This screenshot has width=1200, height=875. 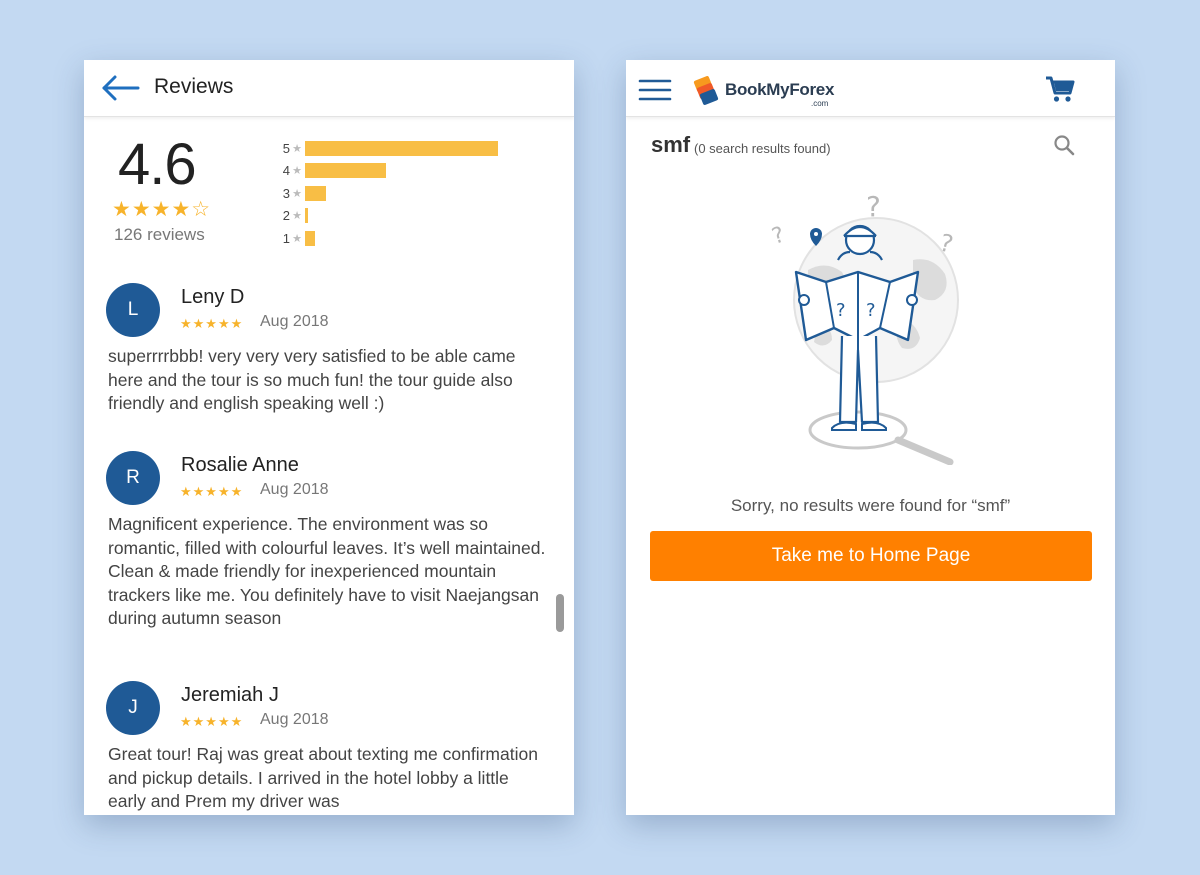 What do you see at coordinates (213, 297) in the screenshot?
I see `reviewer-name: Leny D` at bounding box center [213, 297].